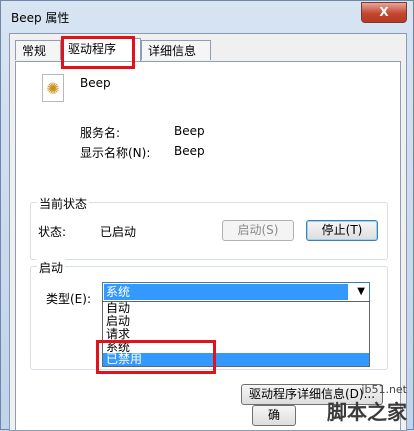 The height and width of the screenshot is (431, 414). What do you see at coordinates (51, 267) in the screenshot?
I see `startup-legend: 启动` at bounding box center [51, 267].